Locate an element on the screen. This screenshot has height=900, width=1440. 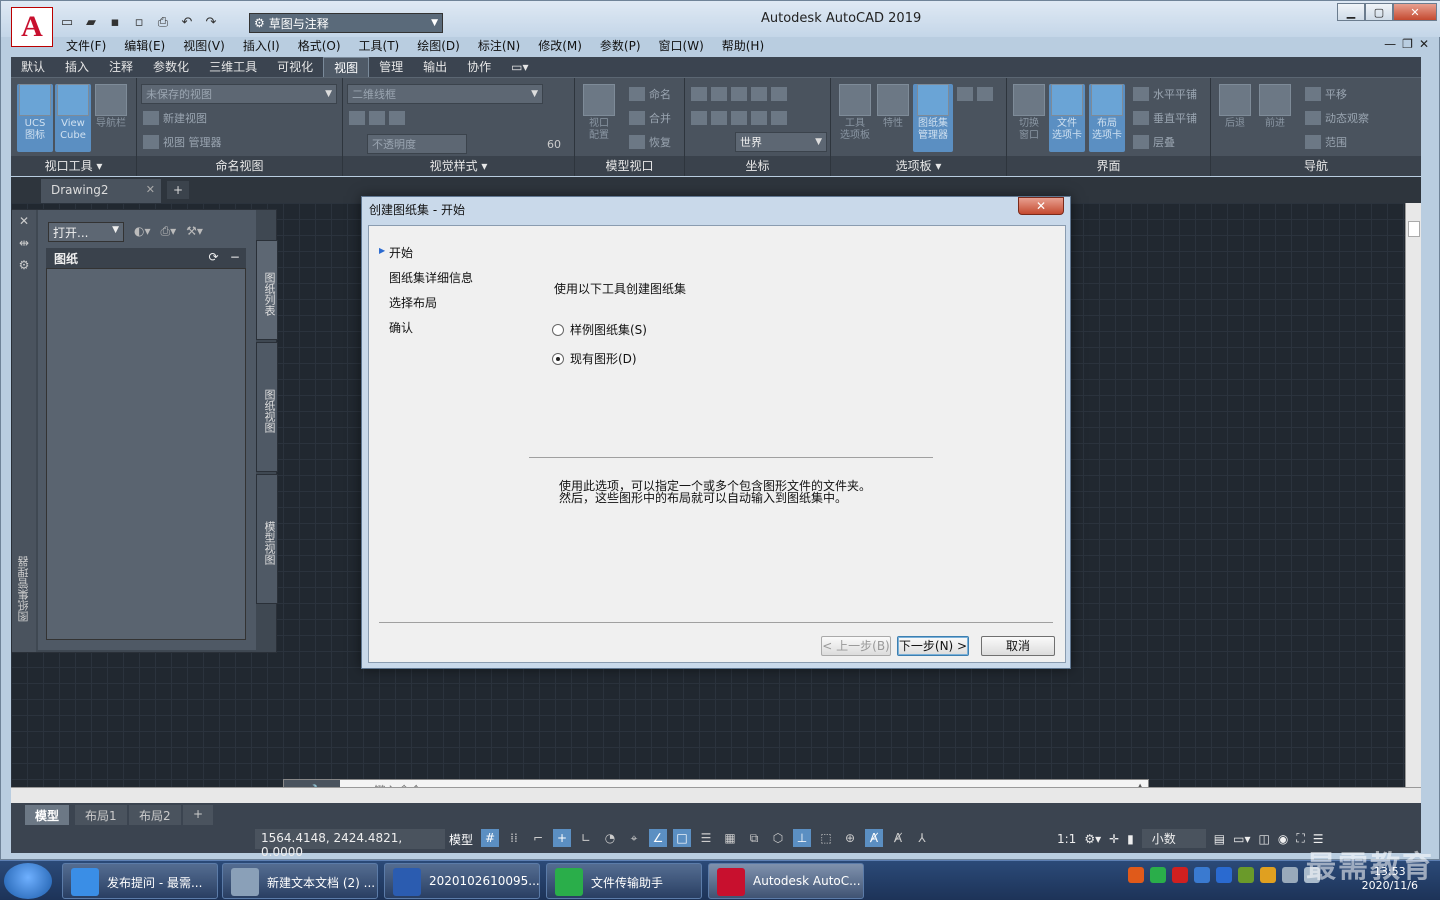
refresh-icon: ⟳ − is located at coordinates (224, 257).